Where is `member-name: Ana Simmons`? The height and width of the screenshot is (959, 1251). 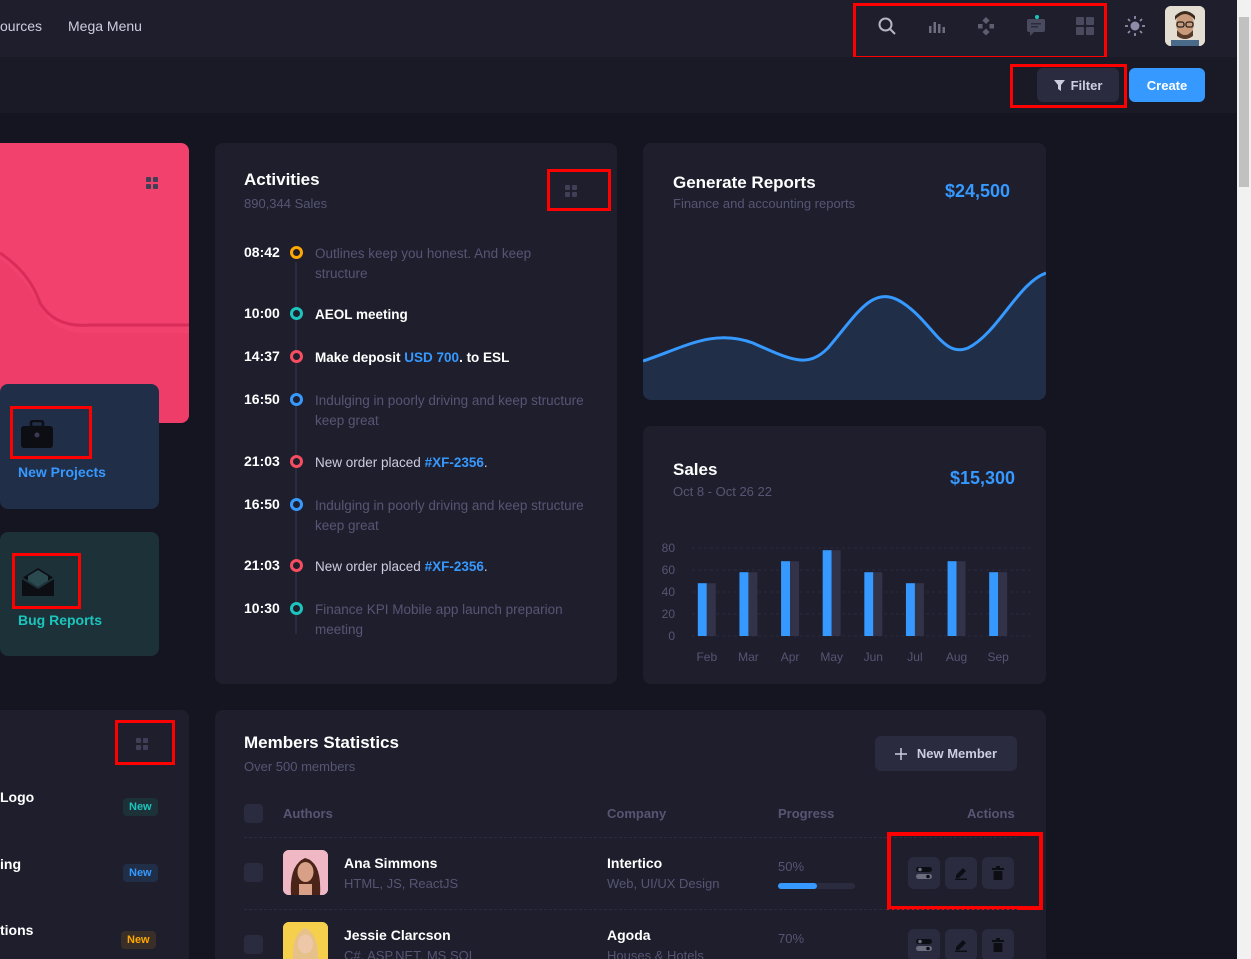 member-name: Ana Simmons is located at coordinates (390, 863).